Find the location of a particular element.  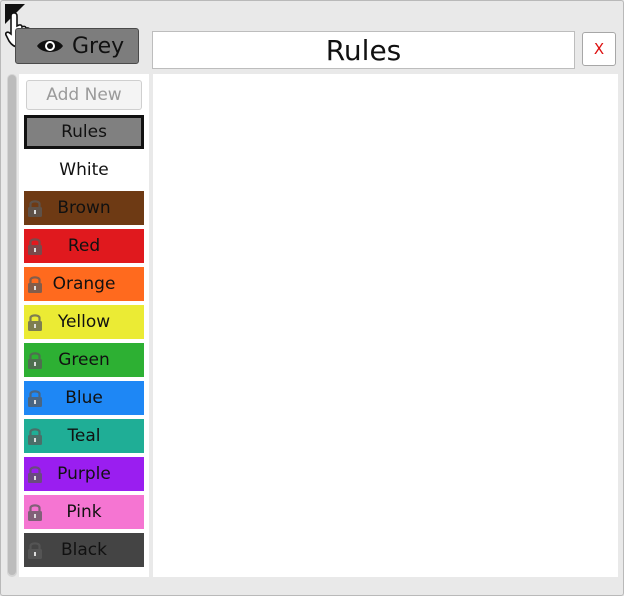

sidebar-item-label: Yellow is located at coordinates (84, 322).